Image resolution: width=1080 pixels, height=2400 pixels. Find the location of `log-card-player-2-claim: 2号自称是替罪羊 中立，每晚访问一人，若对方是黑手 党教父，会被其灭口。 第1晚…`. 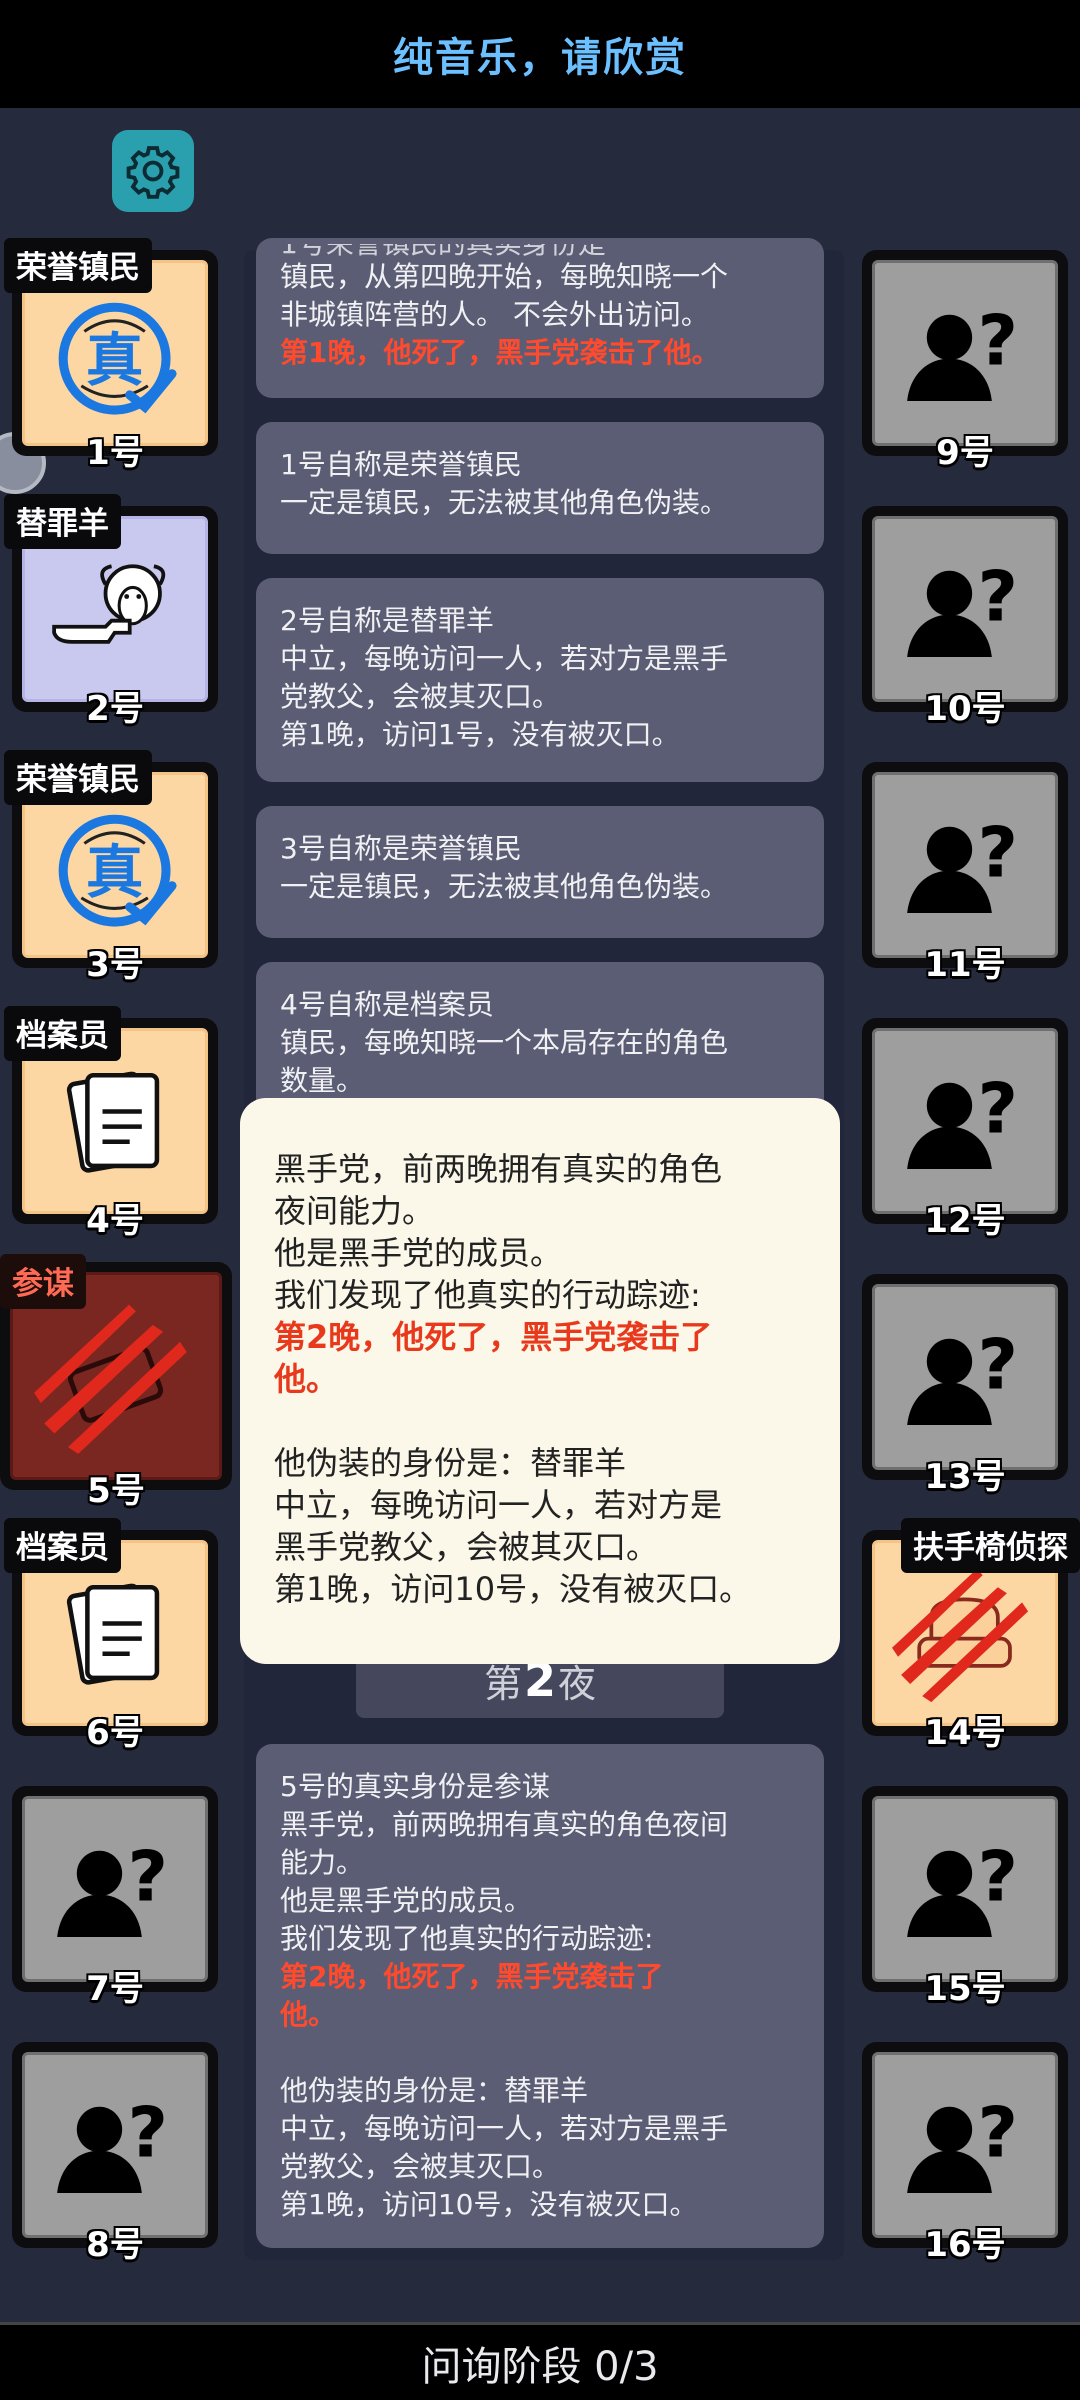

log-card-player-2-claim: 2号自称是替罪羊 中立，每晚访问一人，若对方是黑手 党教父，会被其灭口。 第1晚… is located at coordinates (540, 680).